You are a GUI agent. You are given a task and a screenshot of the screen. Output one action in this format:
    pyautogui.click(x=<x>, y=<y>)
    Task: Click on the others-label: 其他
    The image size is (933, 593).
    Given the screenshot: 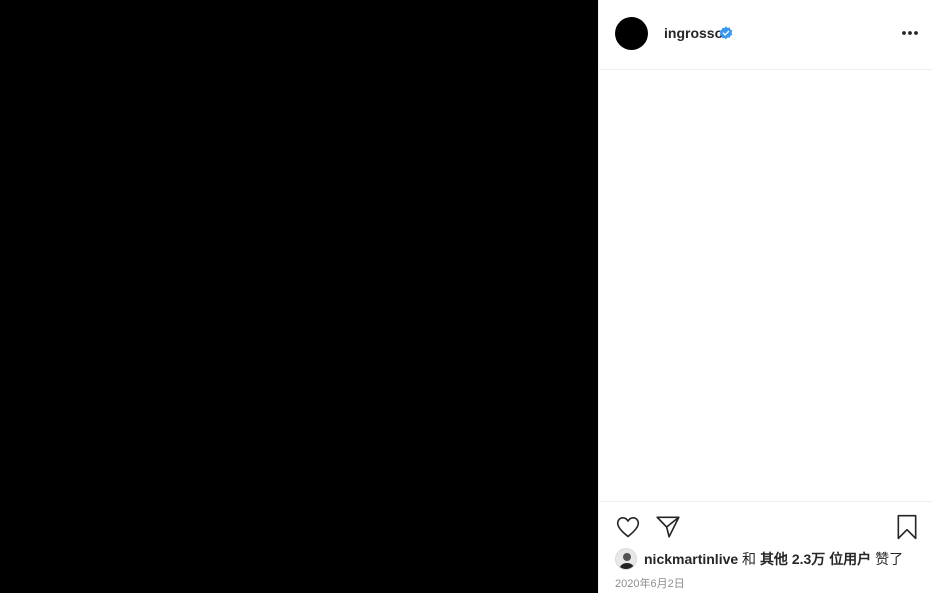 What is the action you would take?
    pyautogui.click(x=774, y=559)
    